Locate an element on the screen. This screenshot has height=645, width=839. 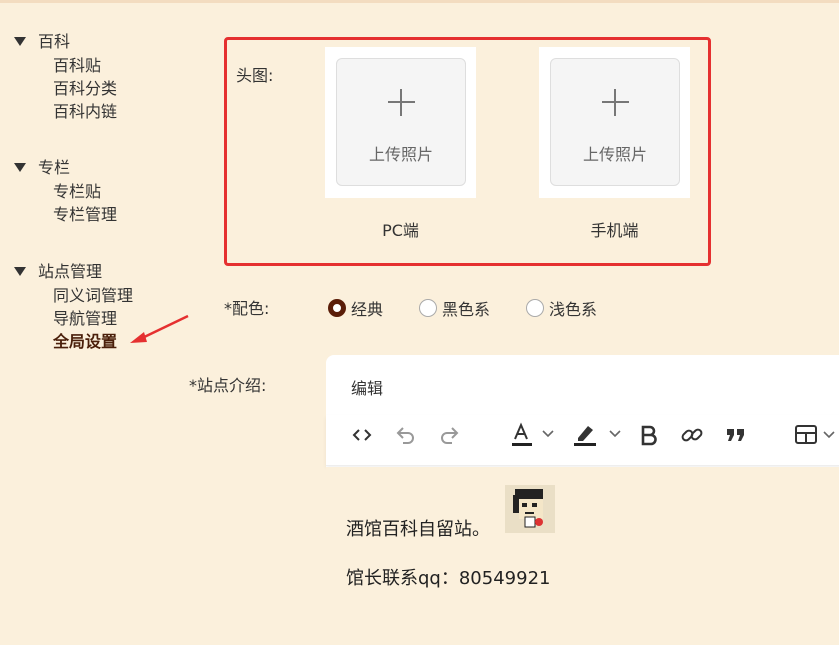
color-scheme-label-text: 配色: is located at coordinates (251, 308).